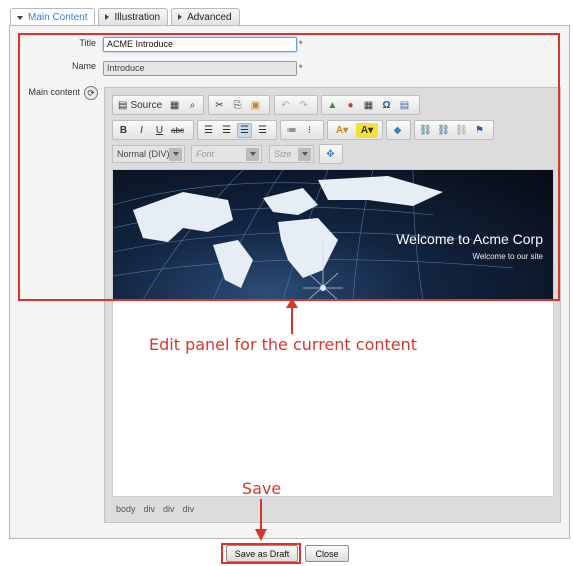  Describe the element at coordinates (20, 17) in the screenshot. I see `chevron-down-icon` at that location.